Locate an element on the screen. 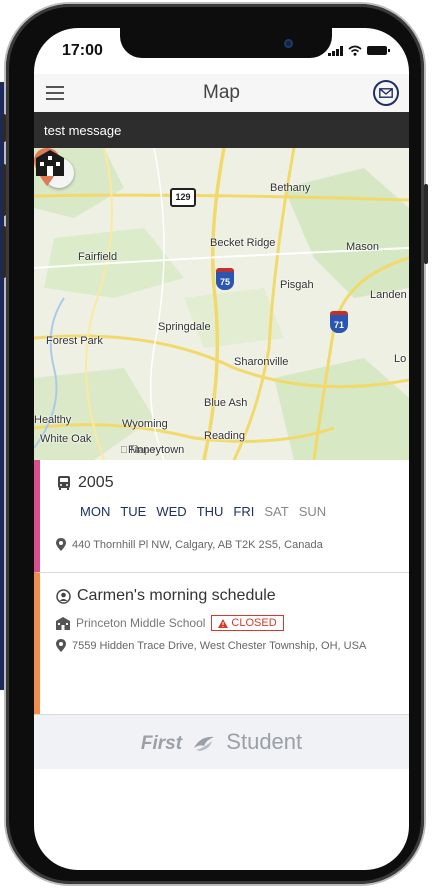 This screenshot has width=432, height=889. brand-logo: First Student is located at coordinates (221, 742).